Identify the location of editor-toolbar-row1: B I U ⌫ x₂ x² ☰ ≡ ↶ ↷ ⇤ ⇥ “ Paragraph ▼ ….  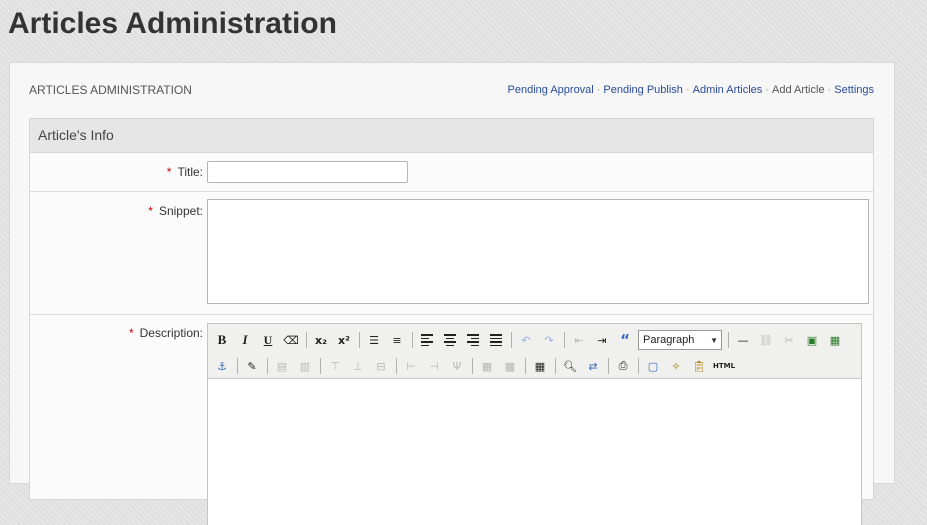
(530, 340).